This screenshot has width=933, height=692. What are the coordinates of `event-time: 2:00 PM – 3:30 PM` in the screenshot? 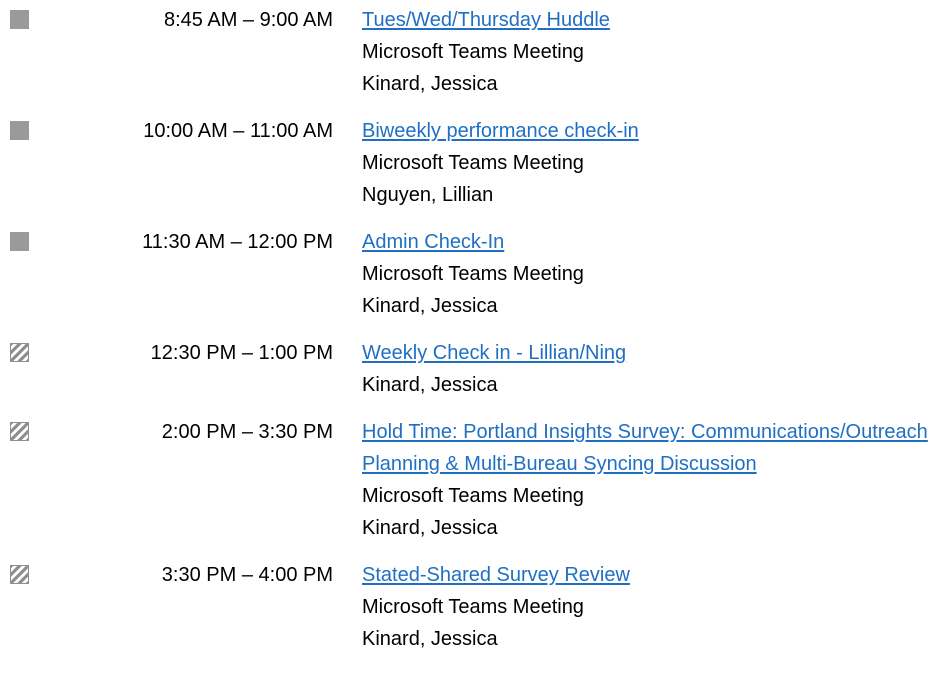 It's located at (247, 432).